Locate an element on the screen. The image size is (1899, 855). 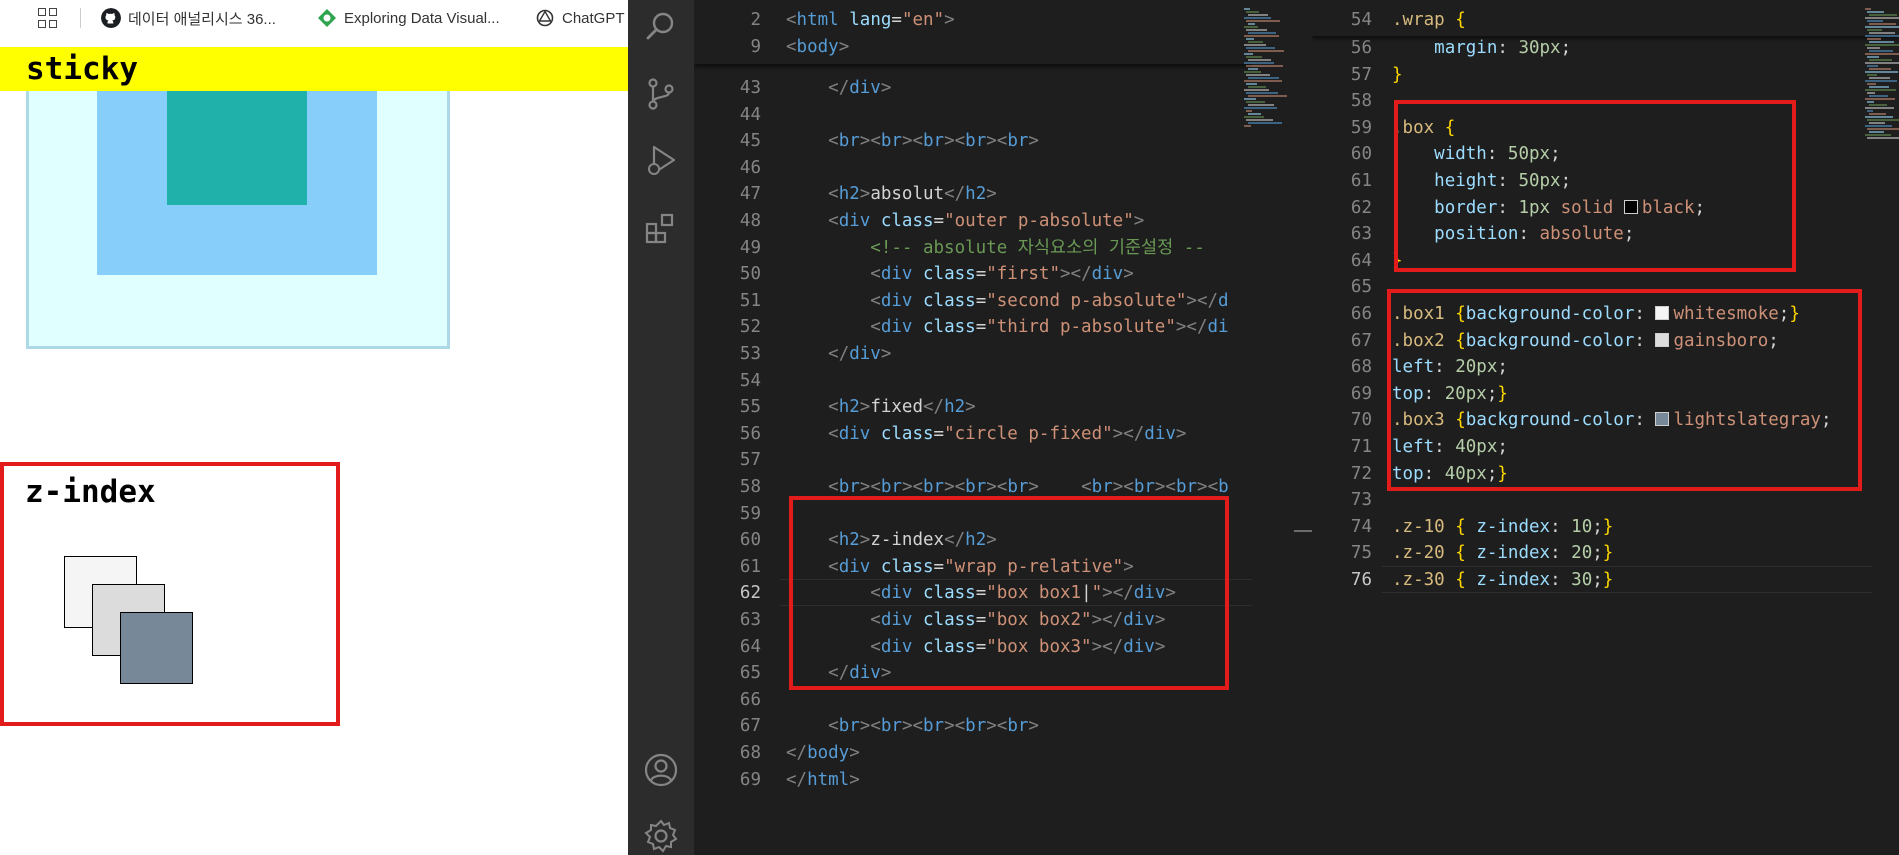
run-debug-icon is located at coordinates (661, 160).